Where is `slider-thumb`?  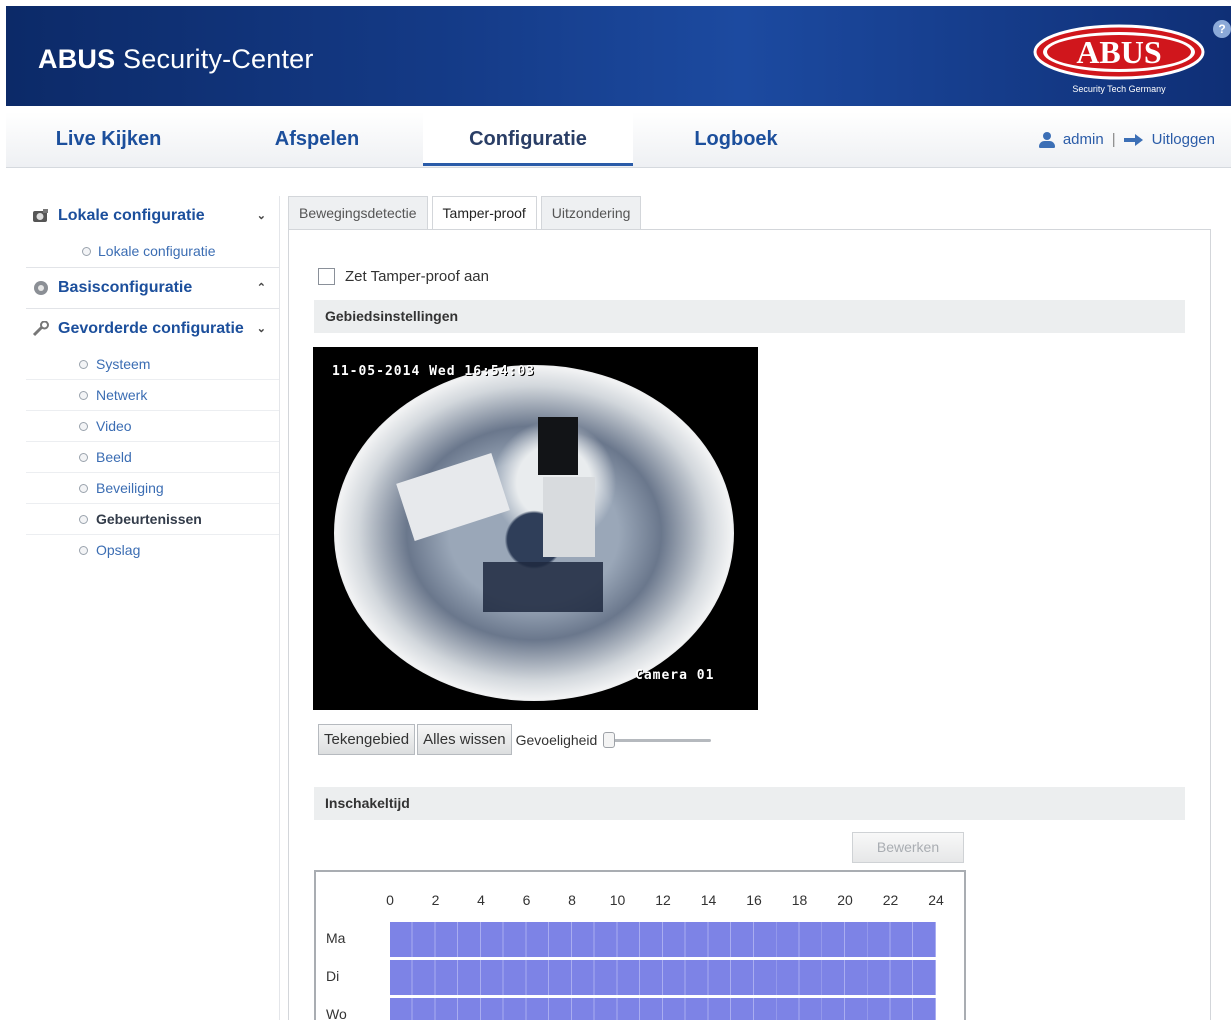 slider-thumb is located at coordinates (609, 739).